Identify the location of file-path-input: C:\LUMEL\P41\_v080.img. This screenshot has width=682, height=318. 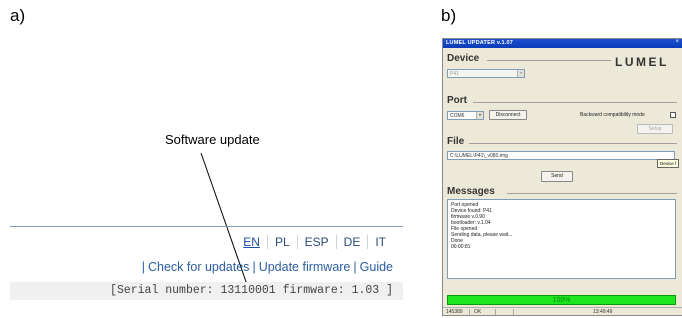
(561, 155).